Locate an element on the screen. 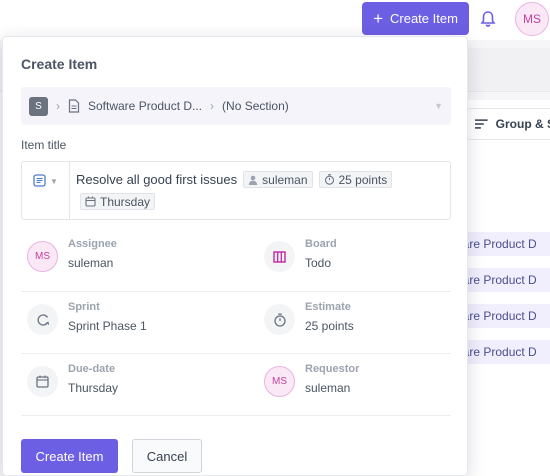  assignee-property: MS Assignee suleman is located at coordinates (123, 263).